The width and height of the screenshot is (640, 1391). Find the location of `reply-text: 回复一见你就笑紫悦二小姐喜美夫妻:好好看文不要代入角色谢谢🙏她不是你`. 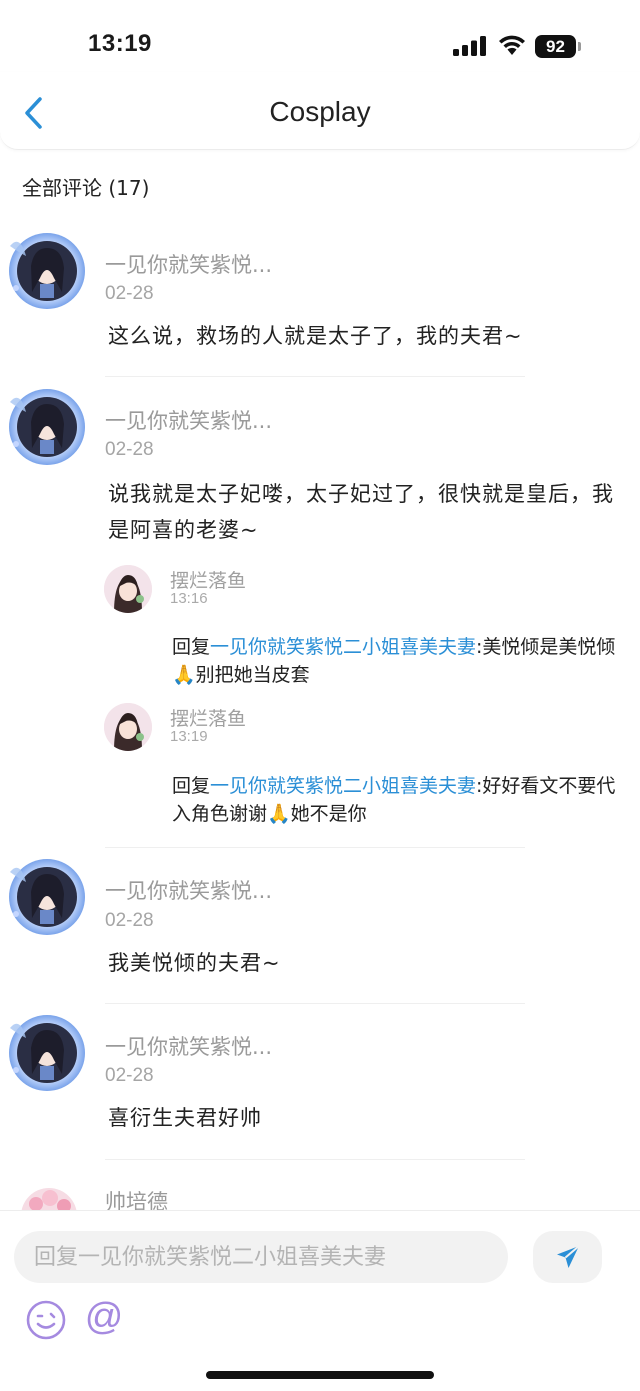

reply-text: 回复一见你就笑紫悦二小姐喜美夫妻:好好看文不要代入角色谢谢🙏她不是你 is located at coordinates (399, 800).